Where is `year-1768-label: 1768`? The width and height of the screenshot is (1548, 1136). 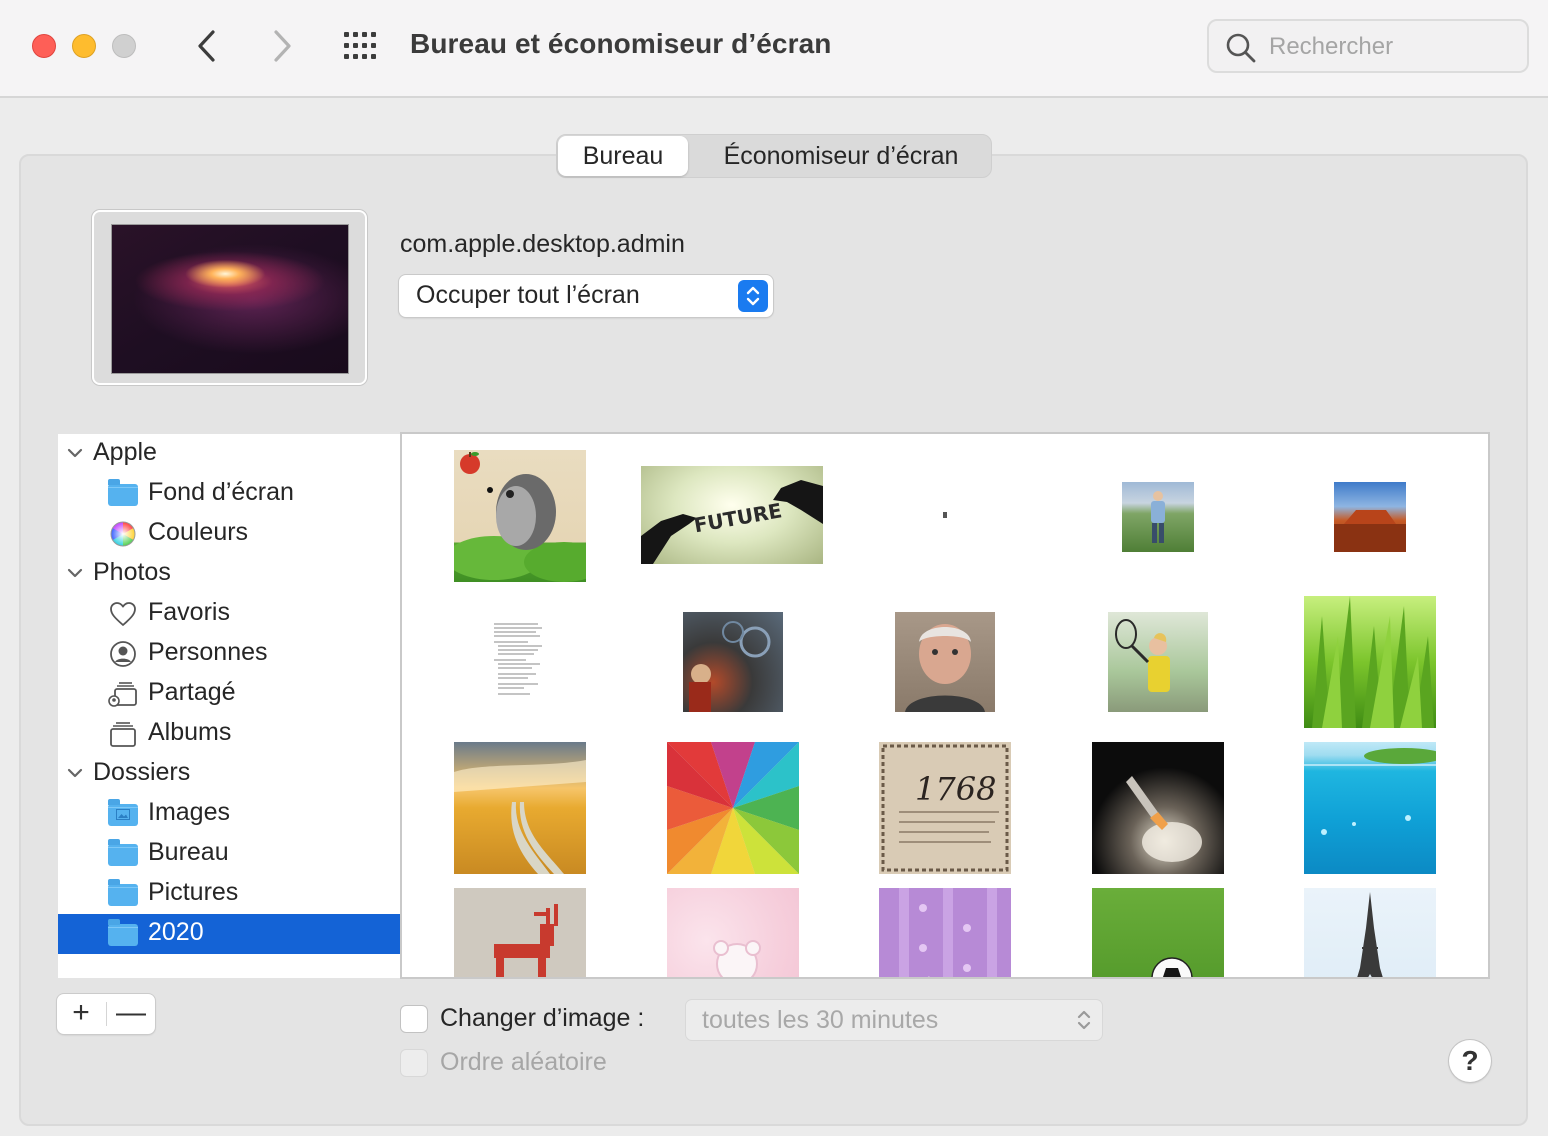
year-1768-label: 1768 is located at coordinates (956, 789).